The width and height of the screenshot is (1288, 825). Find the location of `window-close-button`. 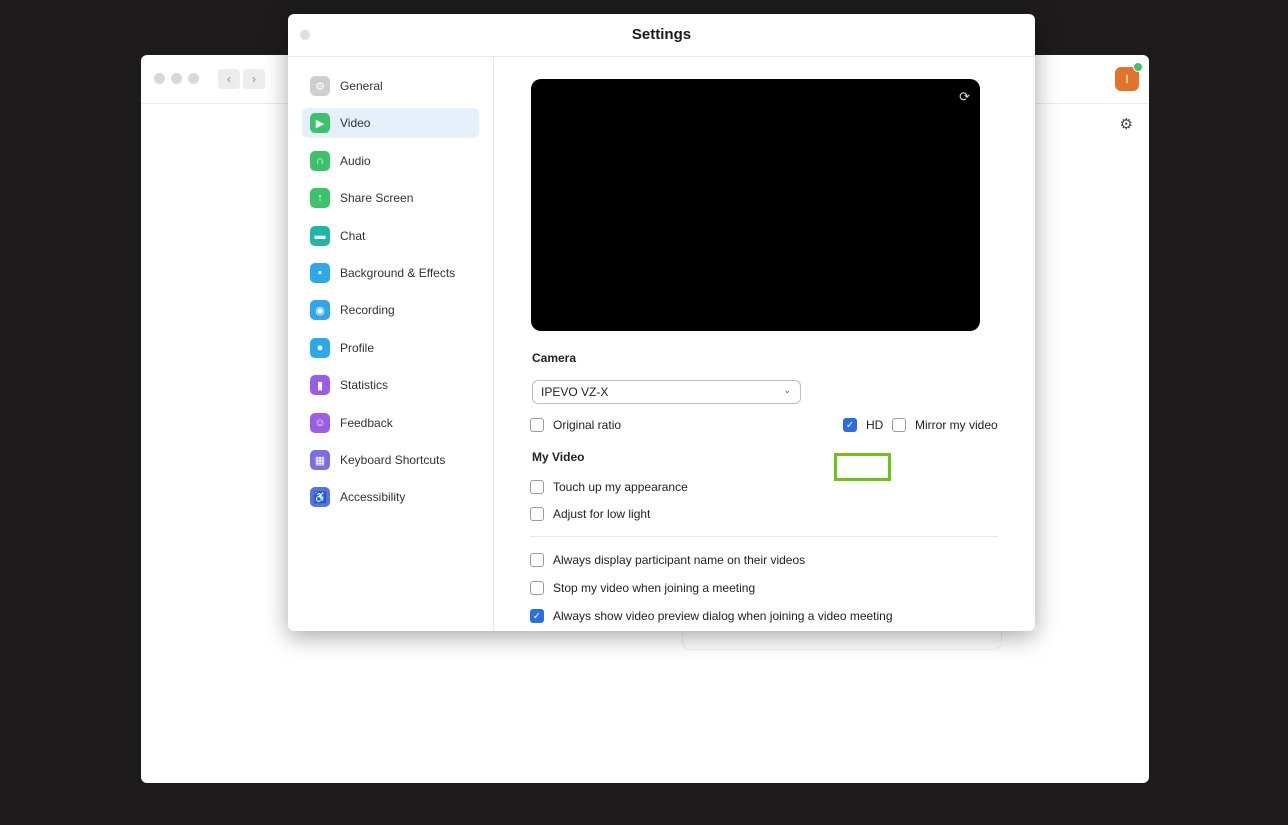

window-close-button is located at coordinates (159, 78).